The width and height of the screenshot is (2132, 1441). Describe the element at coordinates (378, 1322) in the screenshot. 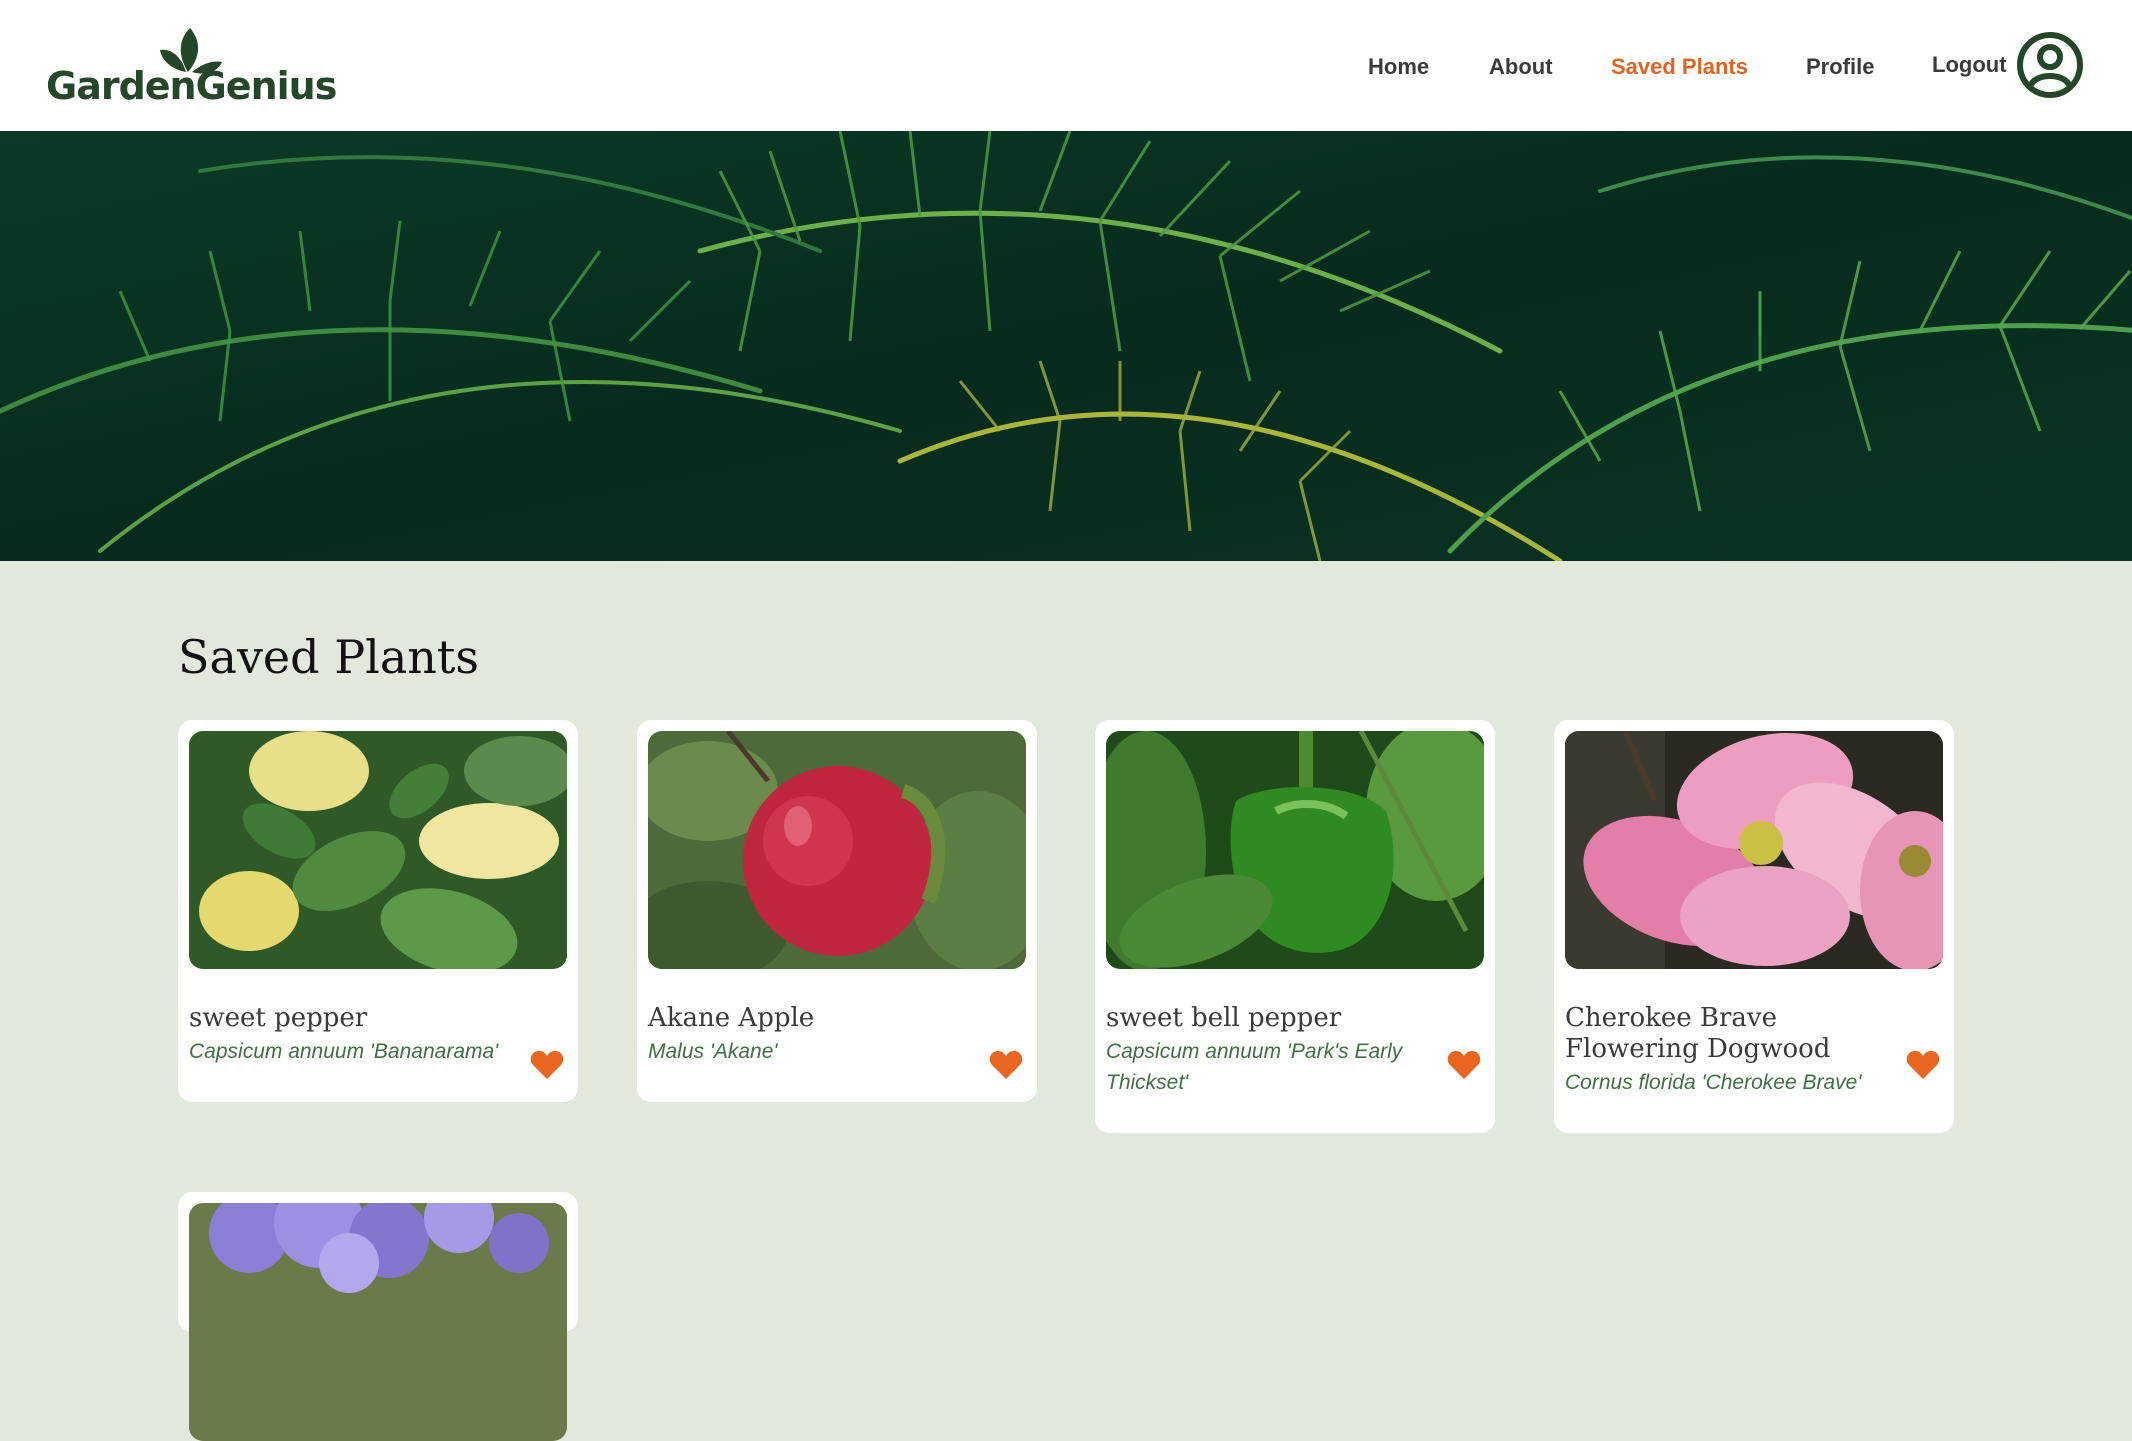

I see `purple-ageratum-flower-image` at that location.